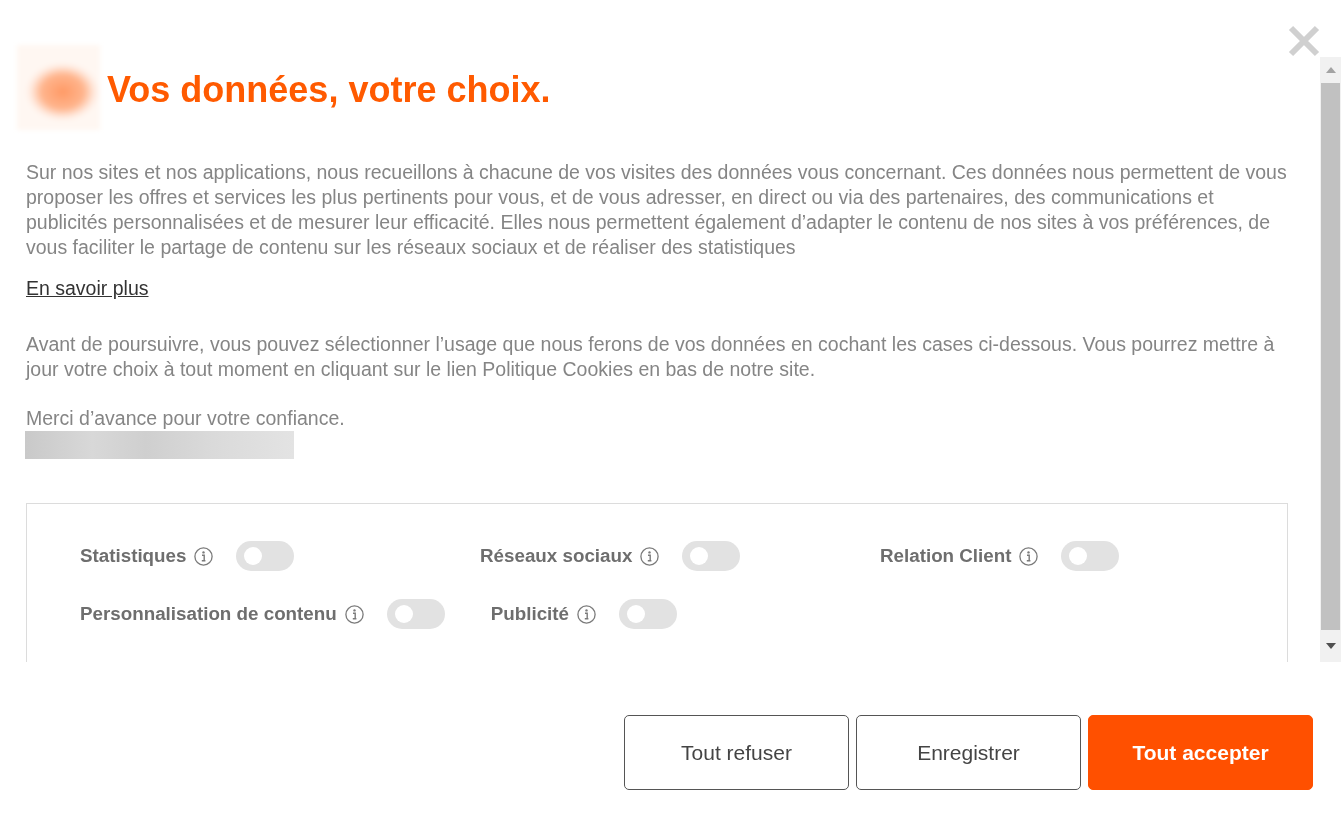 The image size is (1341, 818). Describe the element at coordinates (329, 89) in the screenshot. I see `dialog-title: Vos données, votre choix.` at that location.